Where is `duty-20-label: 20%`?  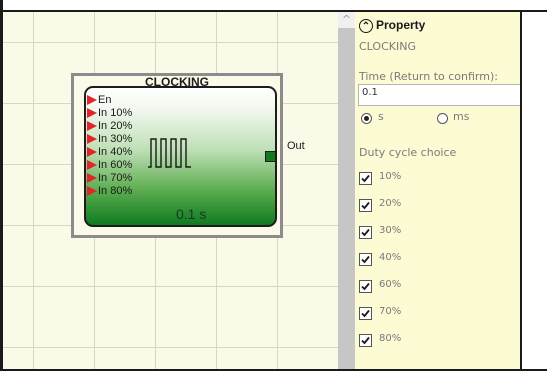
duty-20-label: 20% is located at coordinates (390, 203).